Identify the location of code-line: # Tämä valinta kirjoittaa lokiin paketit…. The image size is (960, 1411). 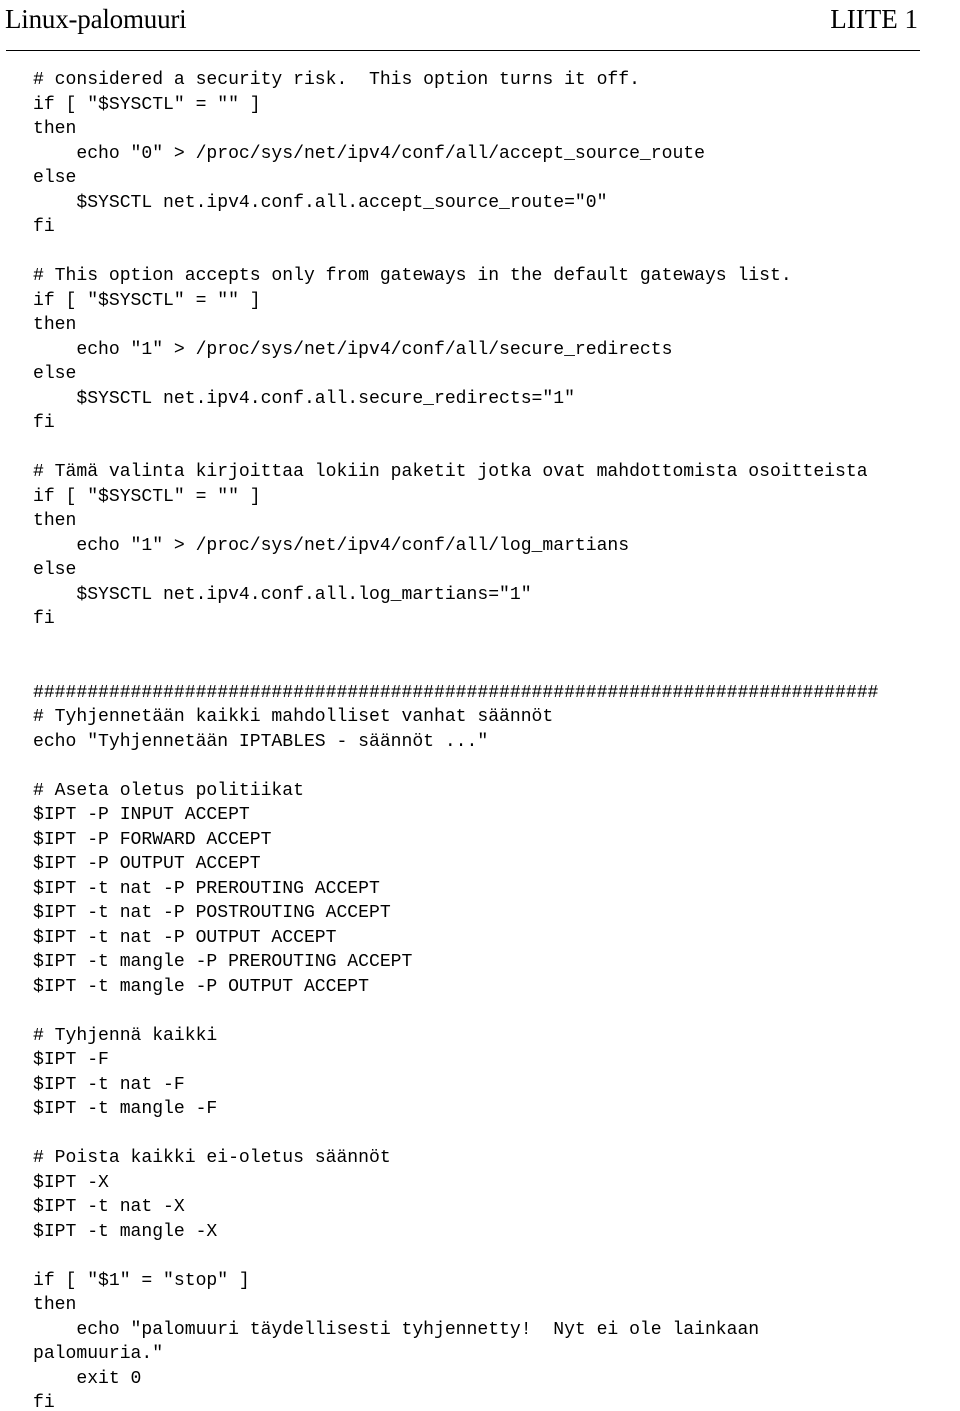
(450, 472).